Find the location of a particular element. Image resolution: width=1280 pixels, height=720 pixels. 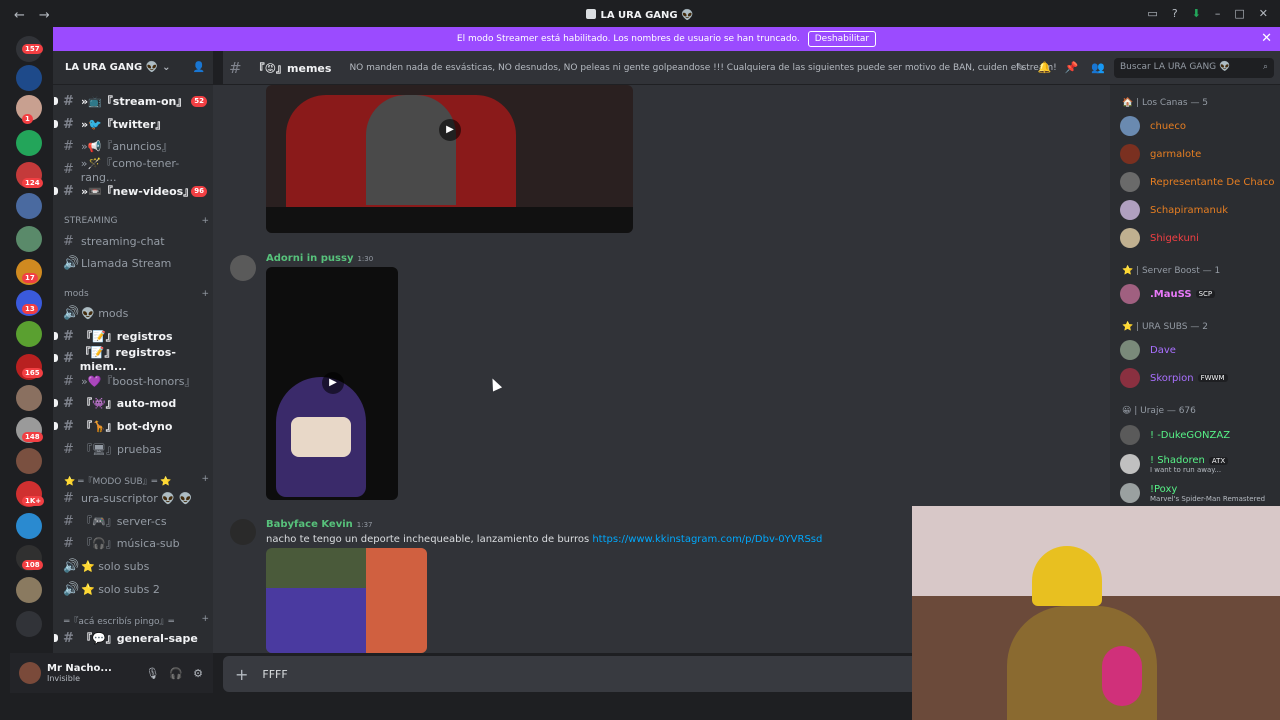

channel-musica-sub: # 『🎧』música-sub is located at coordinates (138, 543).